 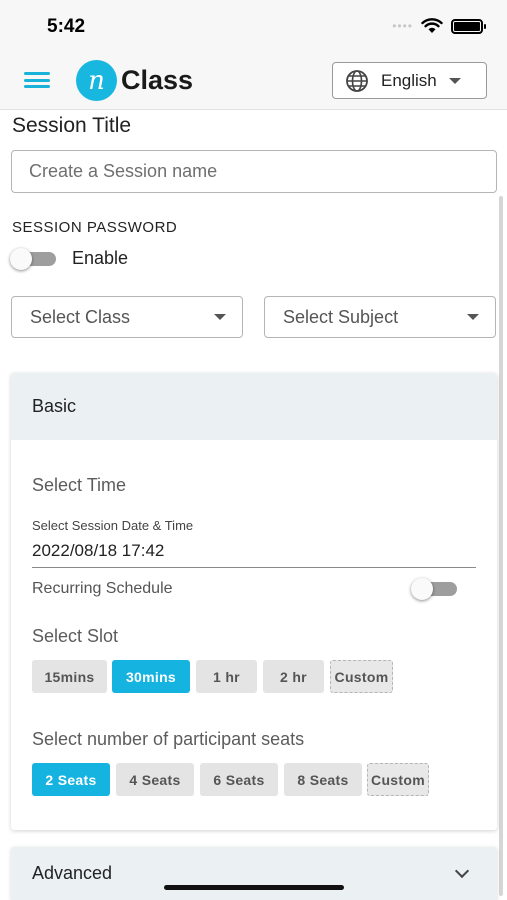 What do you see at coordinates (323, 779) in the screenshot?
I see `seat-chip-8: 8 Seats` at bounding box center [323, 779].